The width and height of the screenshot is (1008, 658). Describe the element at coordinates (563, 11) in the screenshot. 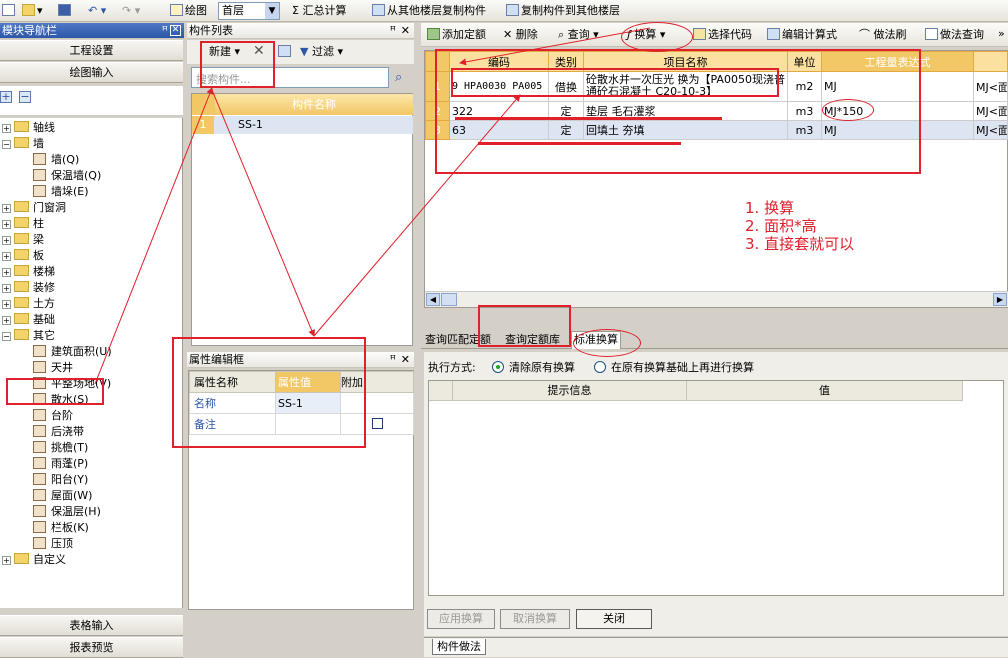

I see `copy-to-floor-button: 复制构件到其他楼层` at that location.